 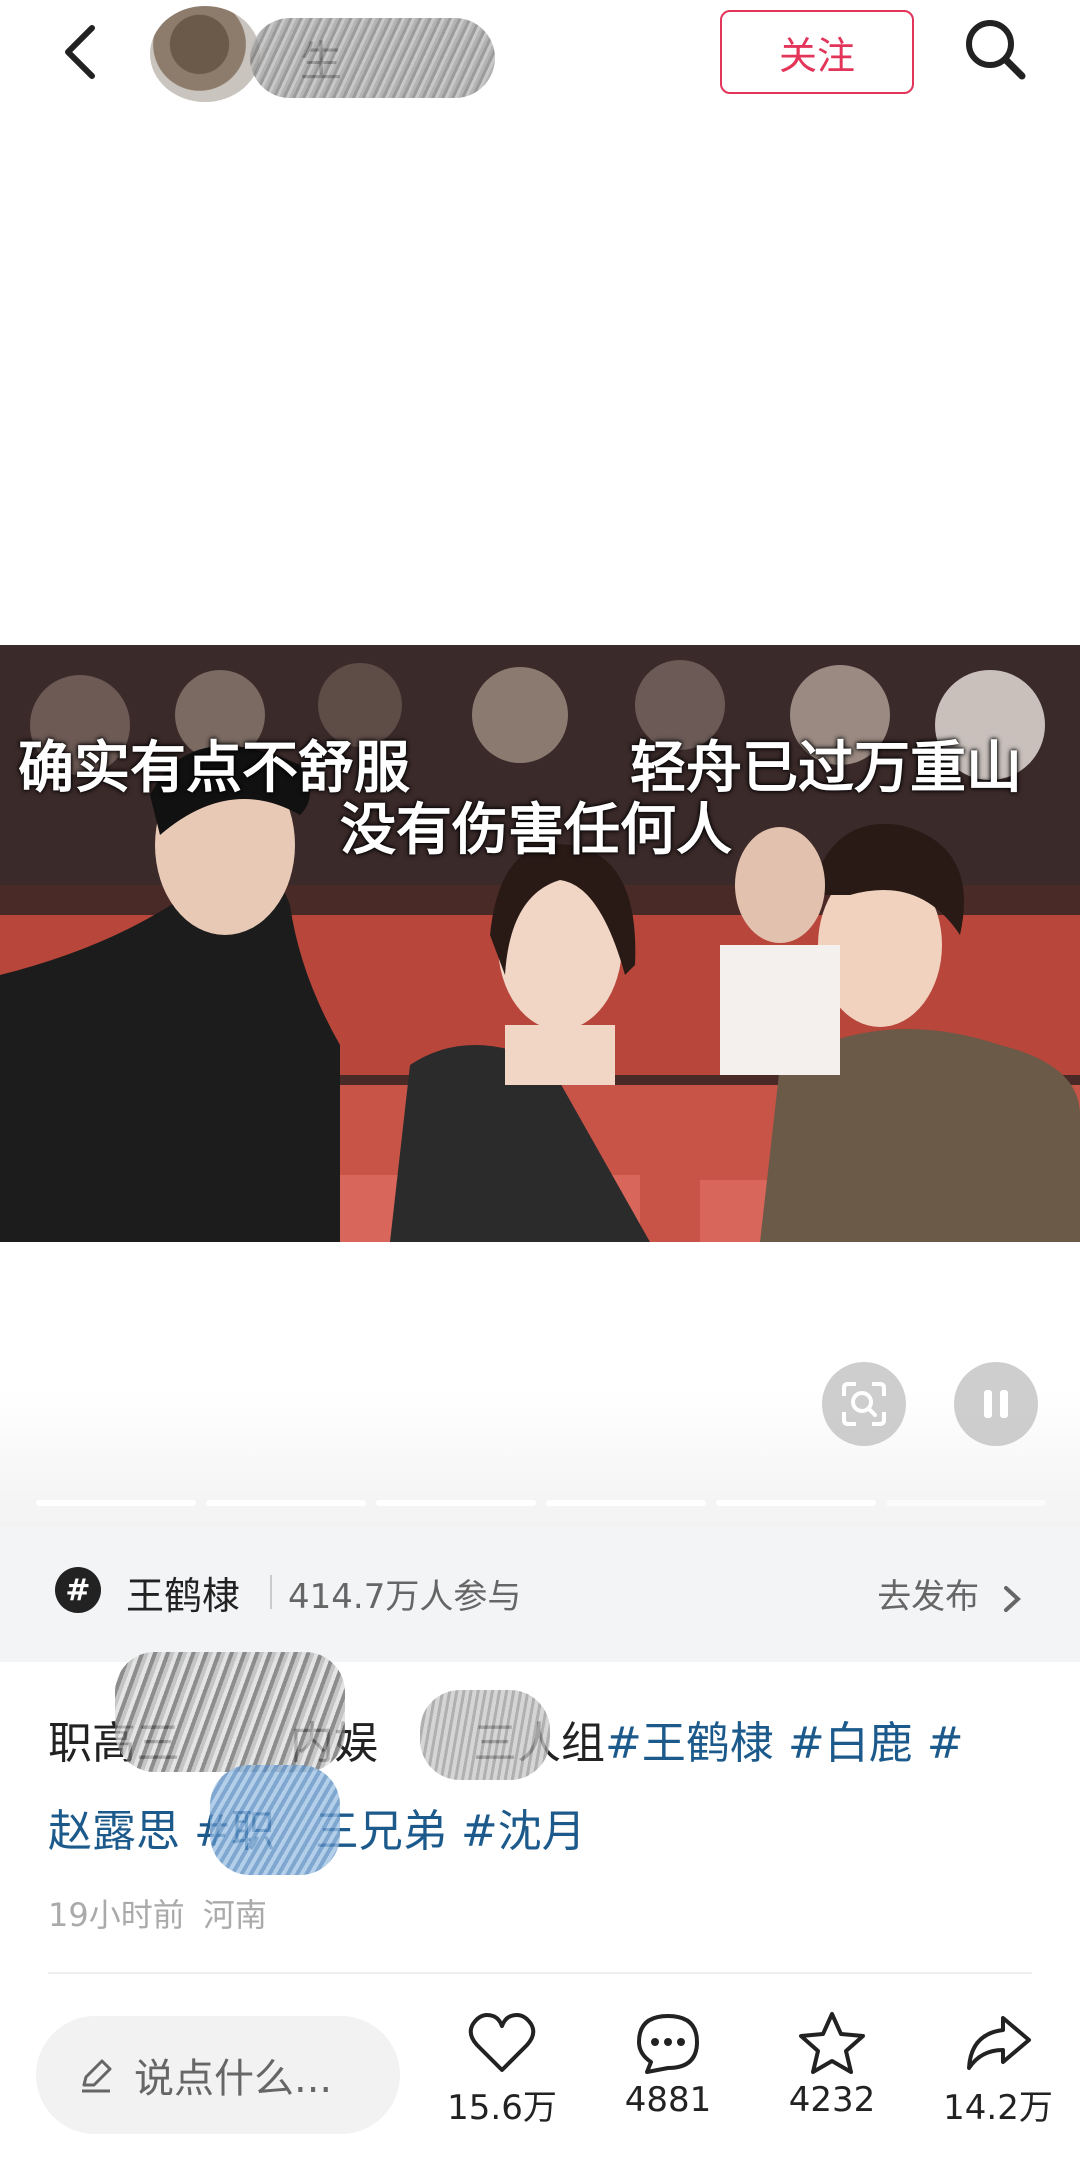 I want to click on bottom-action-bar: 说点什么... 15.6万 4881 4232 14.2万, so click(x=540, y=2088).